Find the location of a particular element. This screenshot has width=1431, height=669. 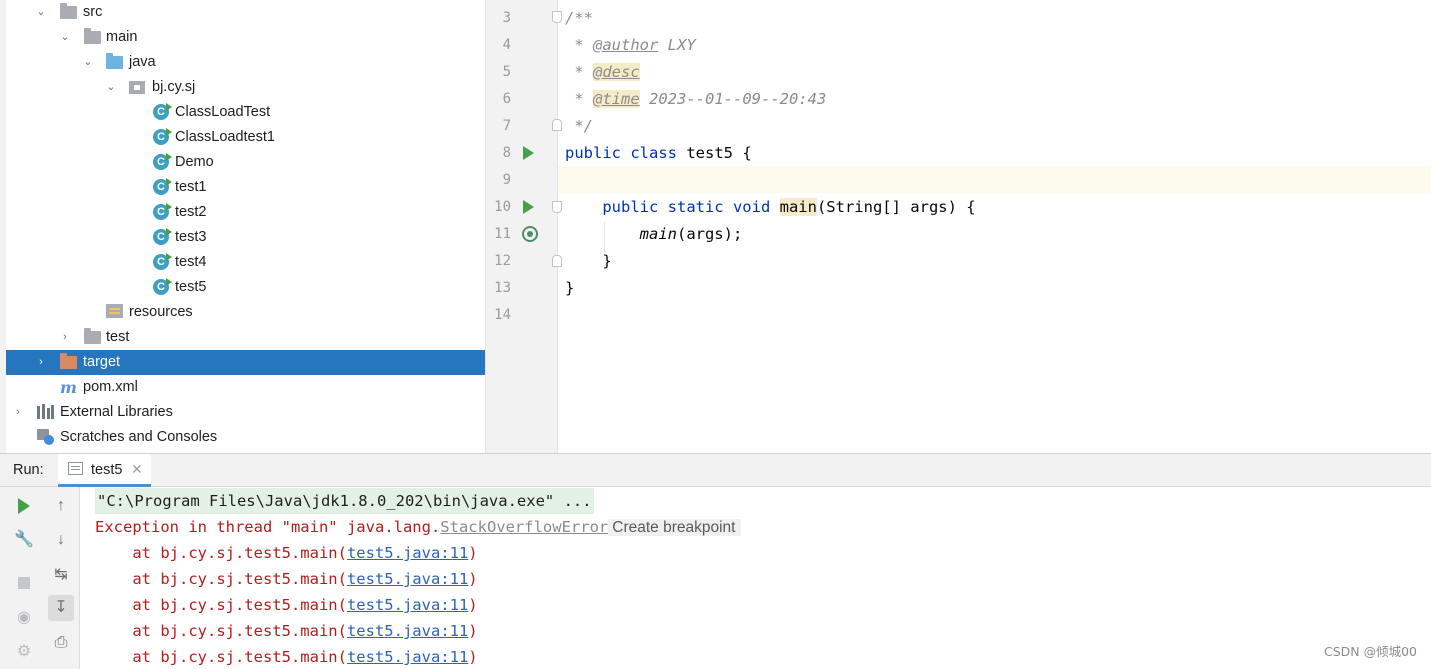

tree-item-target: › target is located at coordinates (245, 362).